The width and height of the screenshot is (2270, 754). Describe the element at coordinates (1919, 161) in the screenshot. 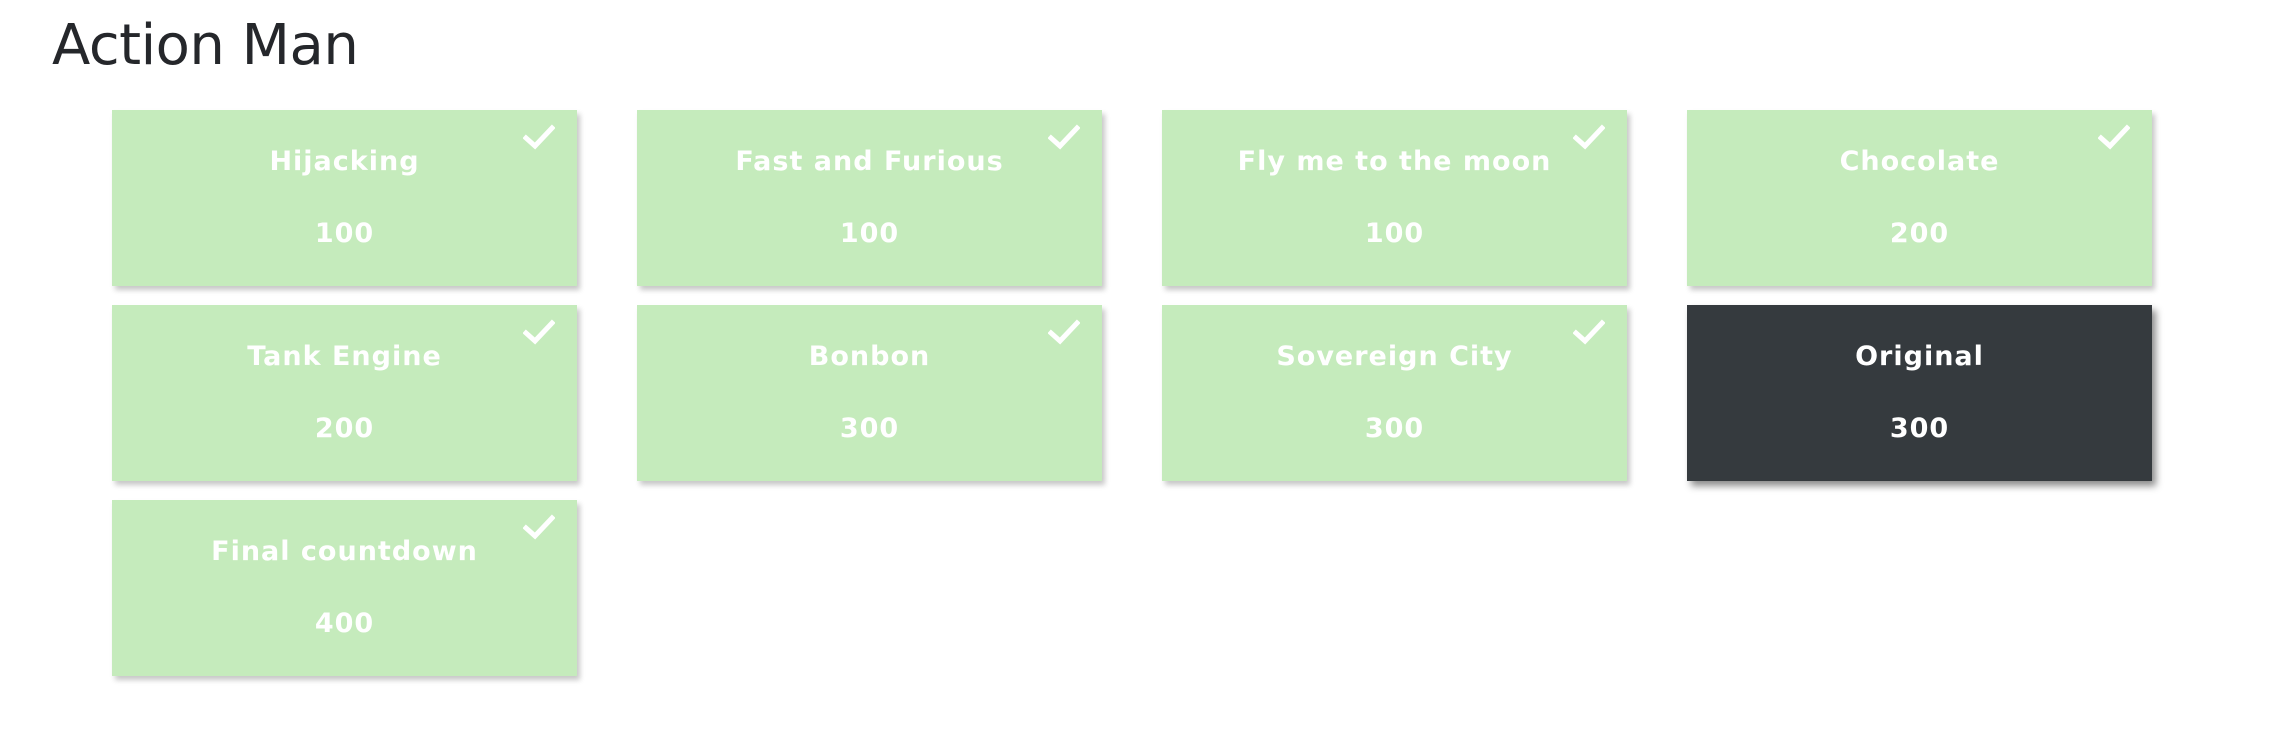

I see `challenge-title: Chocolate` at that location.